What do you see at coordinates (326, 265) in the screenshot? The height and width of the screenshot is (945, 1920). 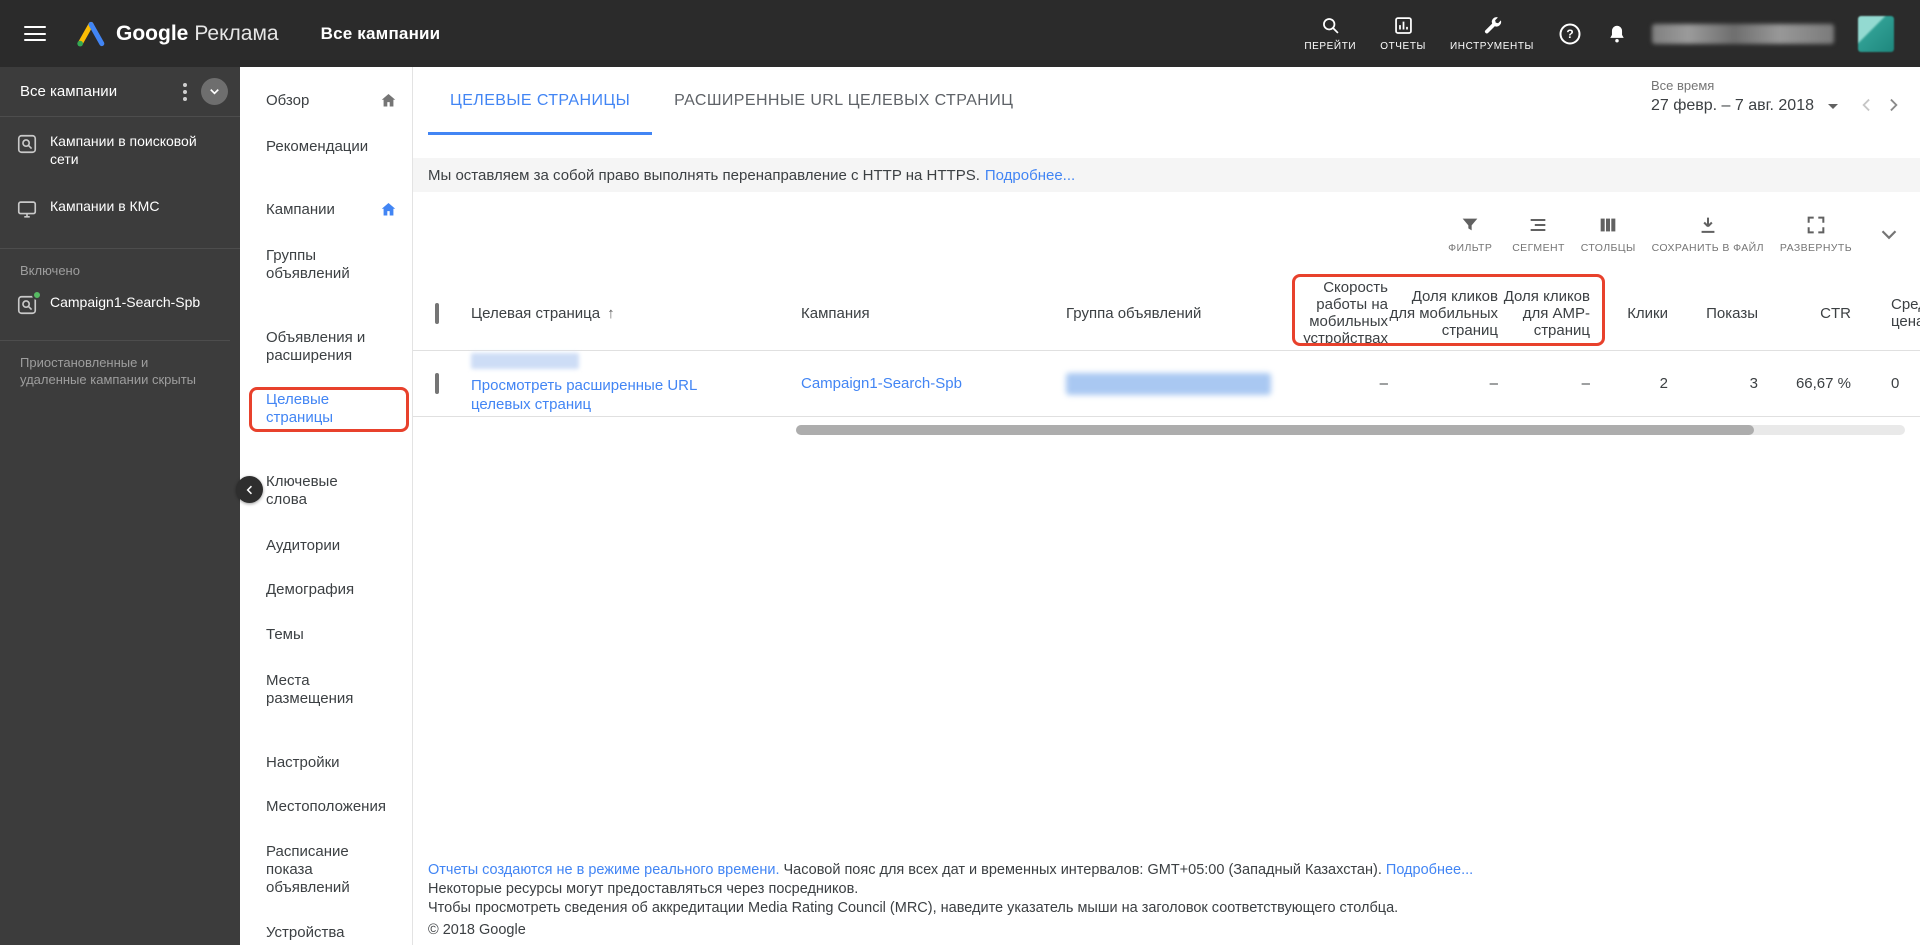 I see `sidebar-item-ad-groups: Группы объявлений` at bounding box center [326, 265].